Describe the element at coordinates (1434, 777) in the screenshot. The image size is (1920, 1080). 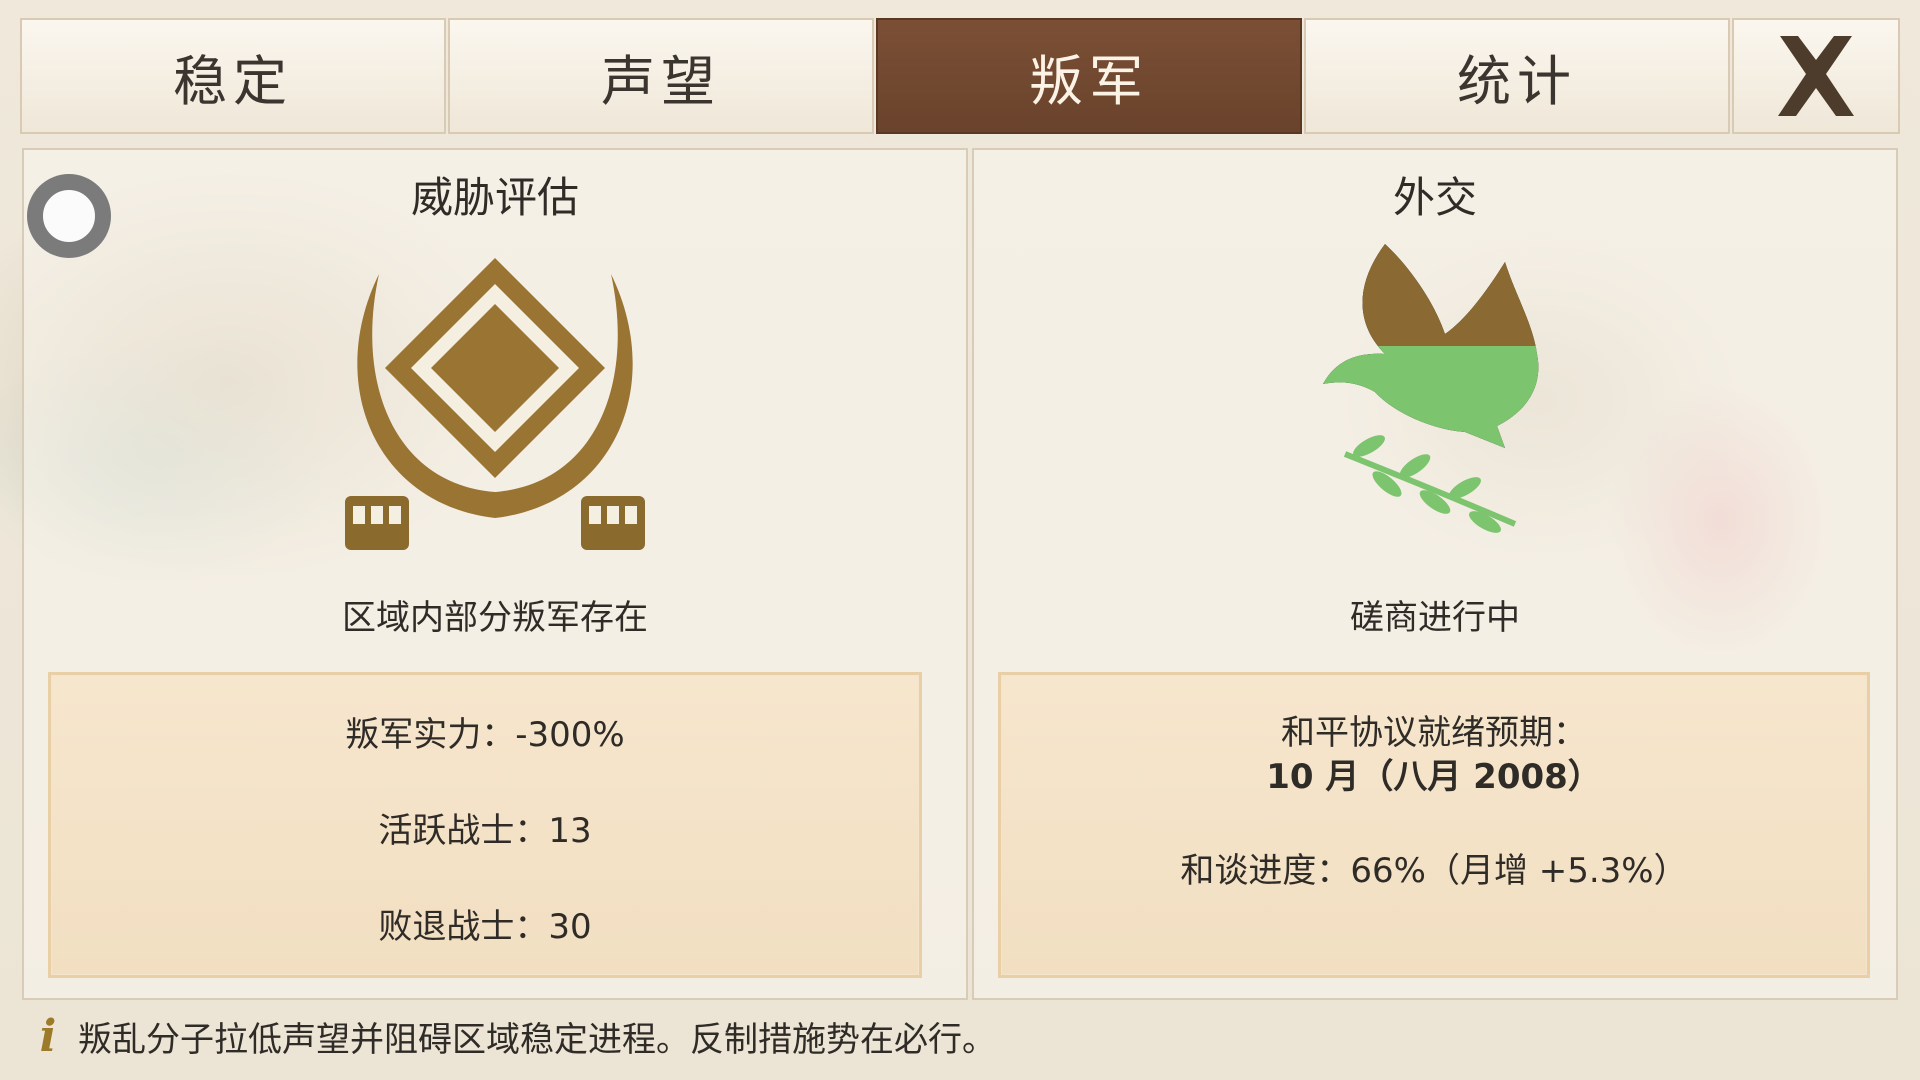
I see `peace-ready-date: 10 月（八月 2008）` at that location.